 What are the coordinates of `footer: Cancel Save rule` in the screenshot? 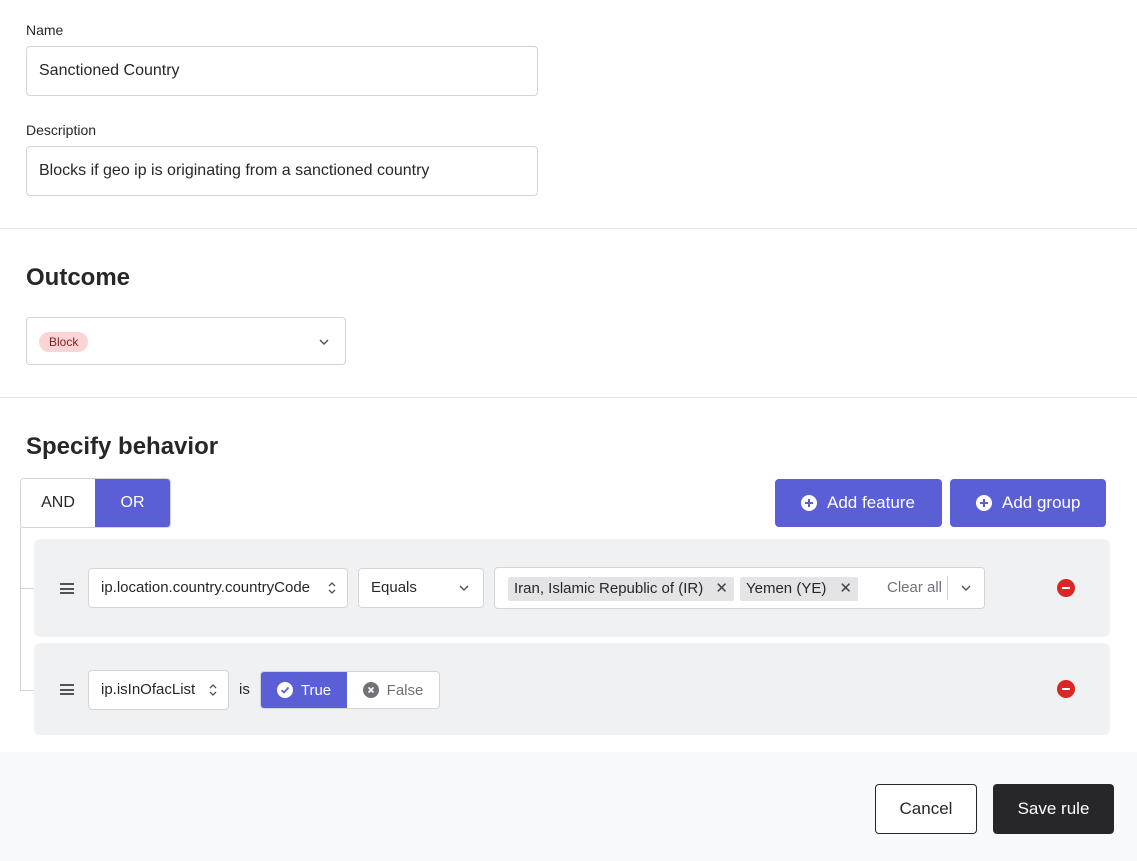 It's located at (568, 806).